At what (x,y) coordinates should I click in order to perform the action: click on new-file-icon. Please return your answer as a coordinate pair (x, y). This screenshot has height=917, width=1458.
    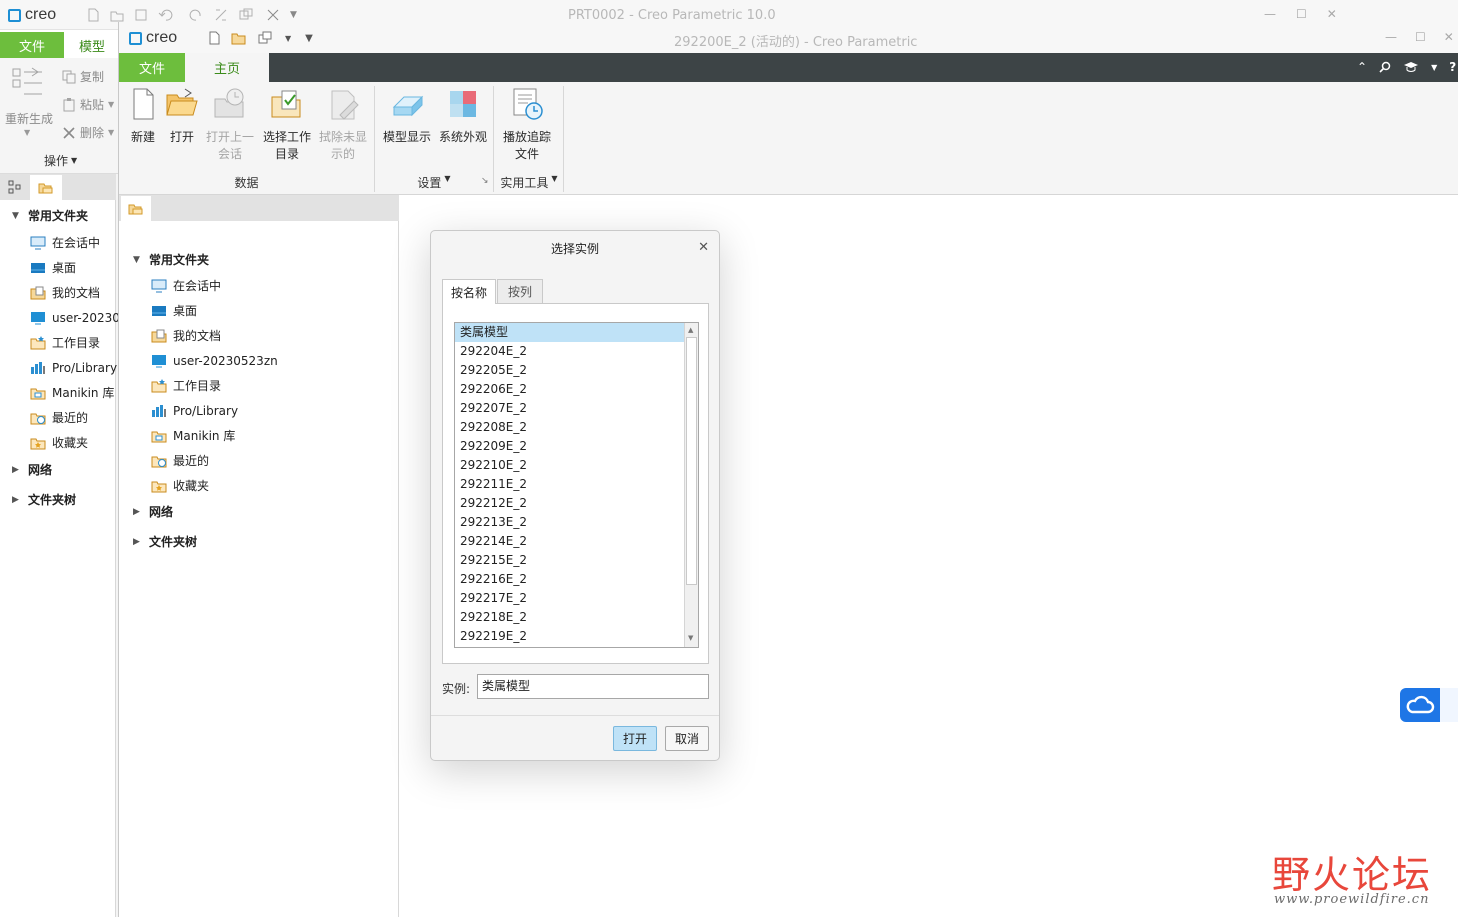
    Looking at the image, I should click on (93, 15).